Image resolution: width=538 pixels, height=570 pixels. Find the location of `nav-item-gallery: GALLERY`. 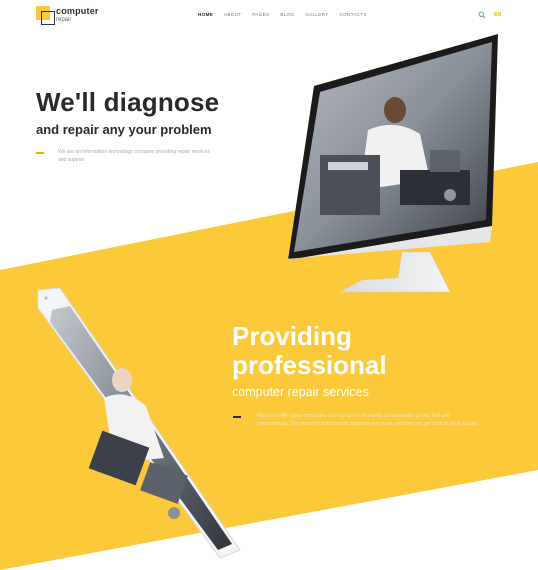

nav-item-gallery: GALLERY is located at coordinates (316, 14).